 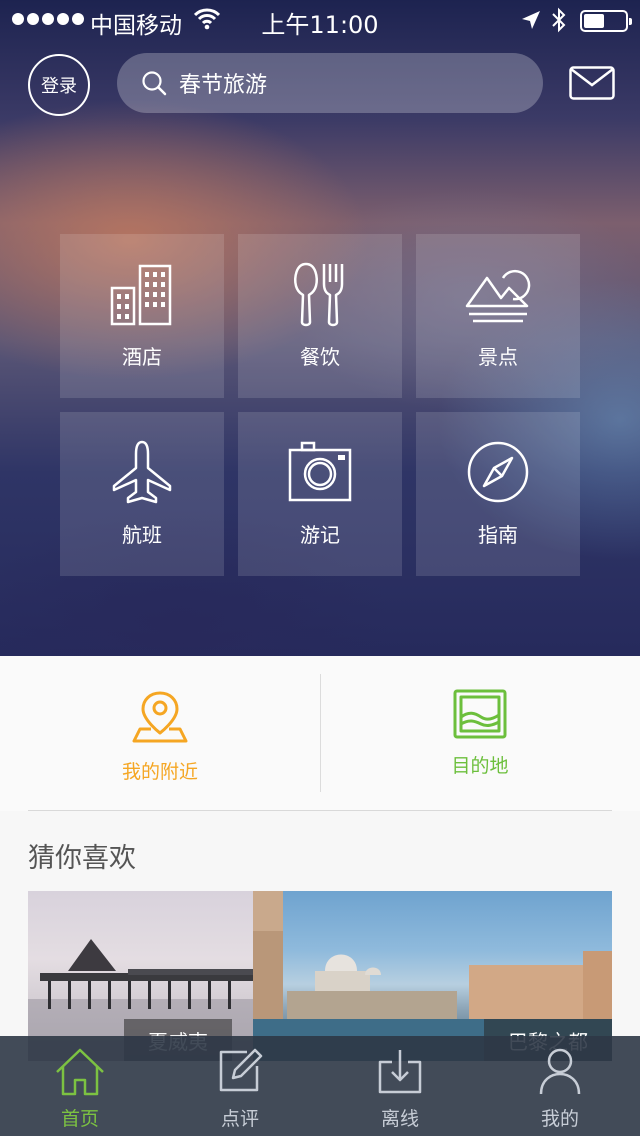 What do you see at coordinates (498, 472) in the screenshot?
I see `compass-icon` at bounding box center [498, 472].